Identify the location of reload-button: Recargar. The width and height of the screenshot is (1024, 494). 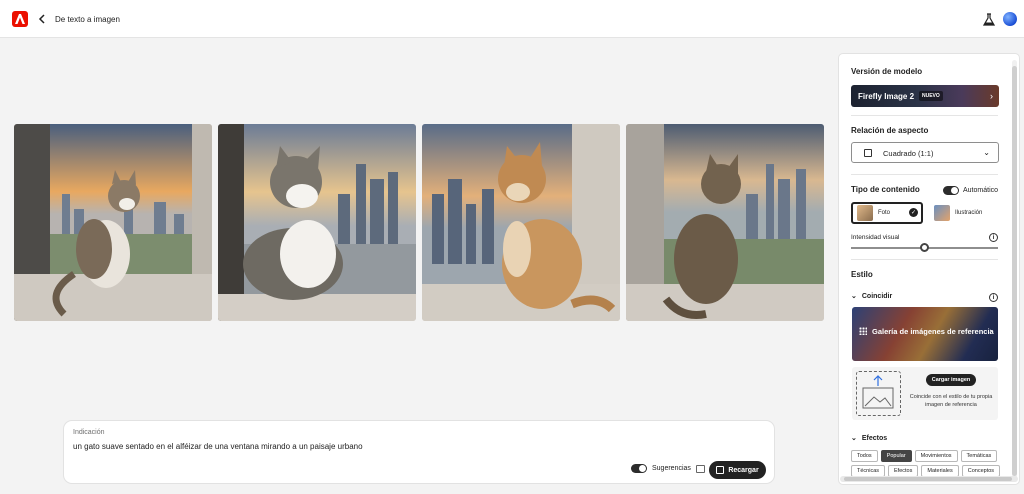
(737, 470).